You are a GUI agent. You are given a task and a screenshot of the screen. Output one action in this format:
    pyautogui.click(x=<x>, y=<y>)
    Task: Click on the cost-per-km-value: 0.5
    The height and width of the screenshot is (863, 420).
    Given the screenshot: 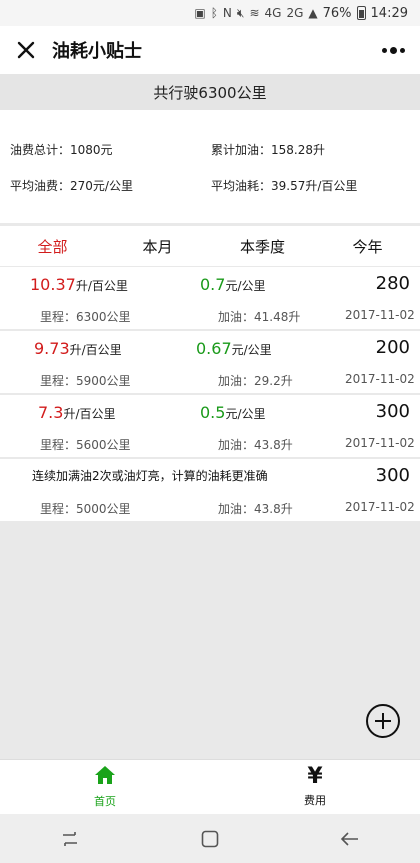 What is the action you would take?
    pyautogui.click(x=213, y=412)
    